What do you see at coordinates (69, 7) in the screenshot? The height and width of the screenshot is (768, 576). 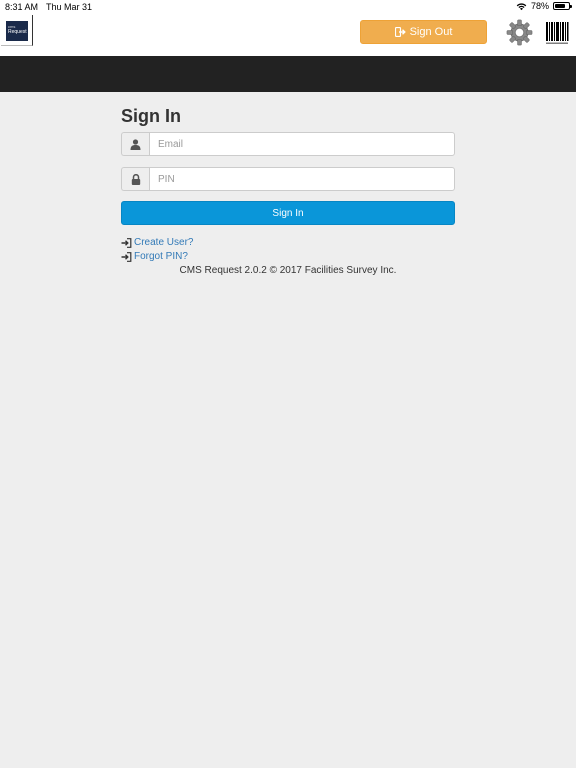 I see `status-date: Thu Mar 31` at bounding box center [69, 7].